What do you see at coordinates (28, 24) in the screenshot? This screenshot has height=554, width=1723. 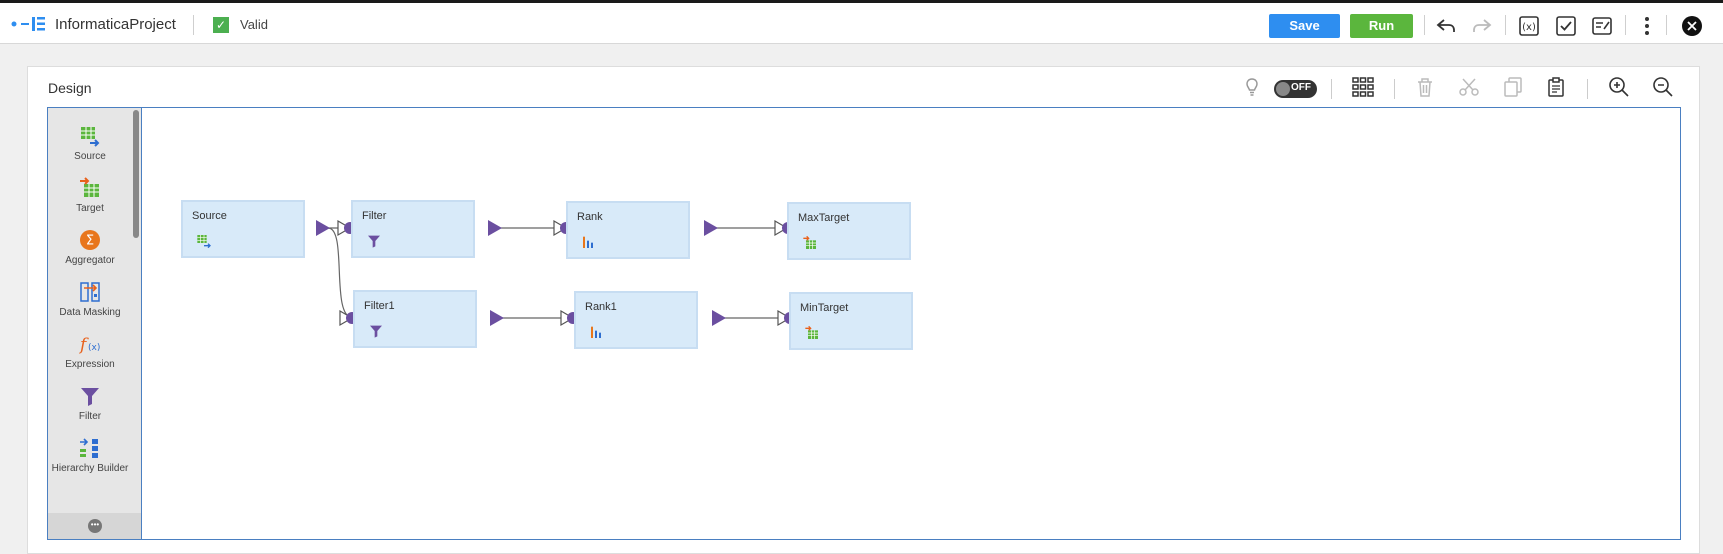 I see `mapping-logo-icon` at bounding box center [28, 24].